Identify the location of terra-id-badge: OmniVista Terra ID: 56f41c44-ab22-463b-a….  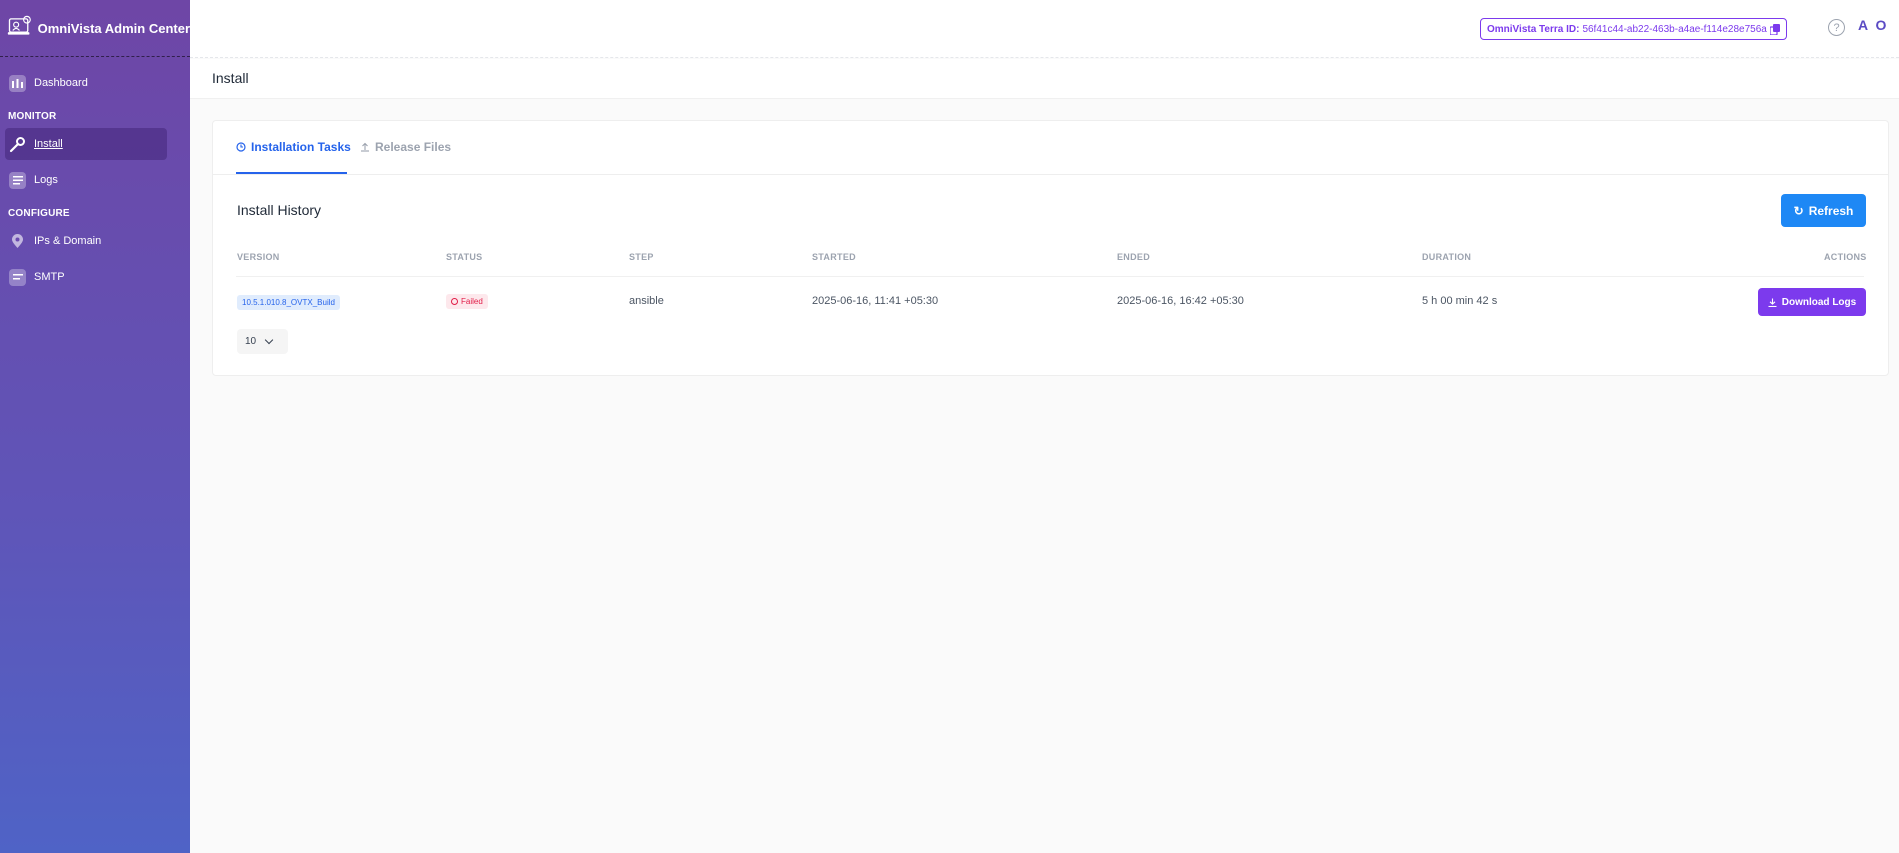
(1633, 29).